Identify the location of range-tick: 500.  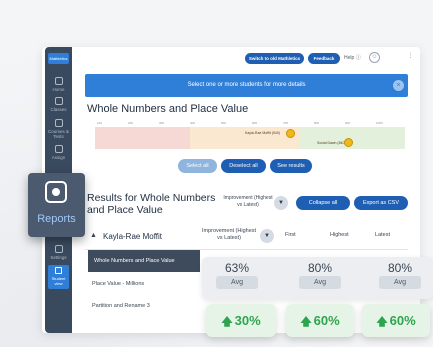
(224, 123).